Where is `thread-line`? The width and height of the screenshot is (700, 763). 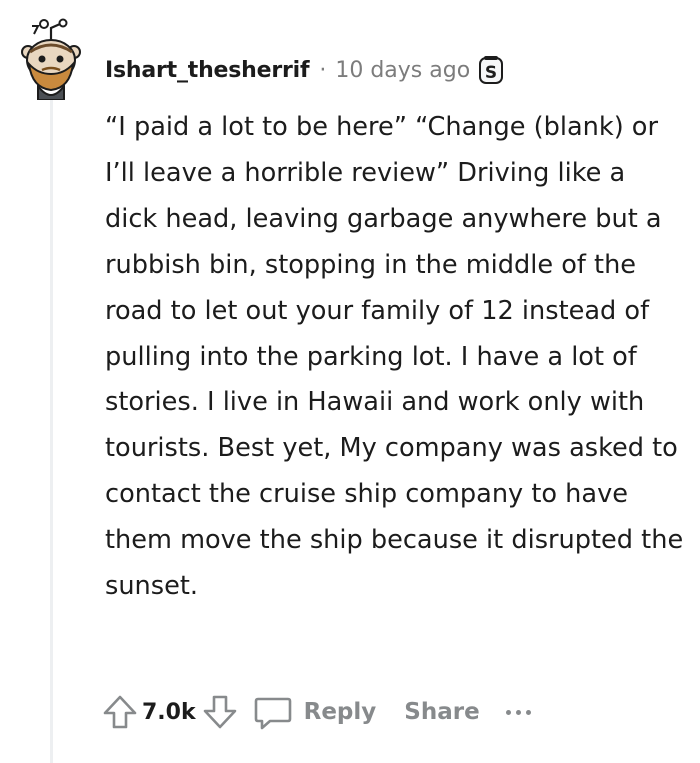 thread-line is located at coordinates (51, 431).